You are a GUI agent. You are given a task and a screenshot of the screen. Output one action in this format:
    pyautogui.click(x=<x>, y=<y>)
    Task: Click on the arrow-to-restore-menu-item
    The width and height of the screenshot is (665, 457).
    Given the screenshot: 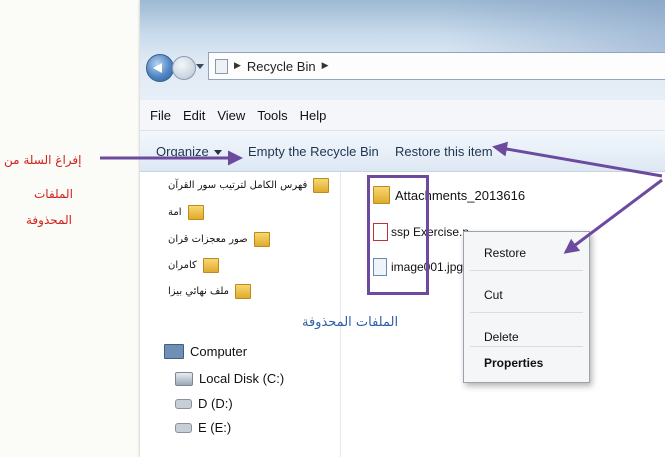 What is the action you would take?
    pyautogui.click(x=613, y=216)
    